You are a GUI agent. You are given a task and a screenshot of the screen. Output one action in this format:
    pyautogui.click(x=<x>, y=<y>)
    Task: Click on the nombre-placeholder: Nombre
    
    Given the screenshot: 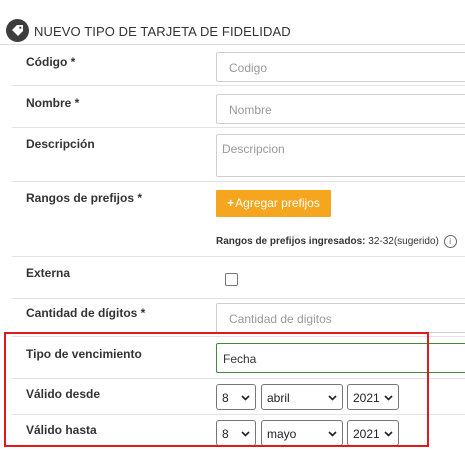 What is the action you would take?
    pyautogui.click(x=250, y=110)
    